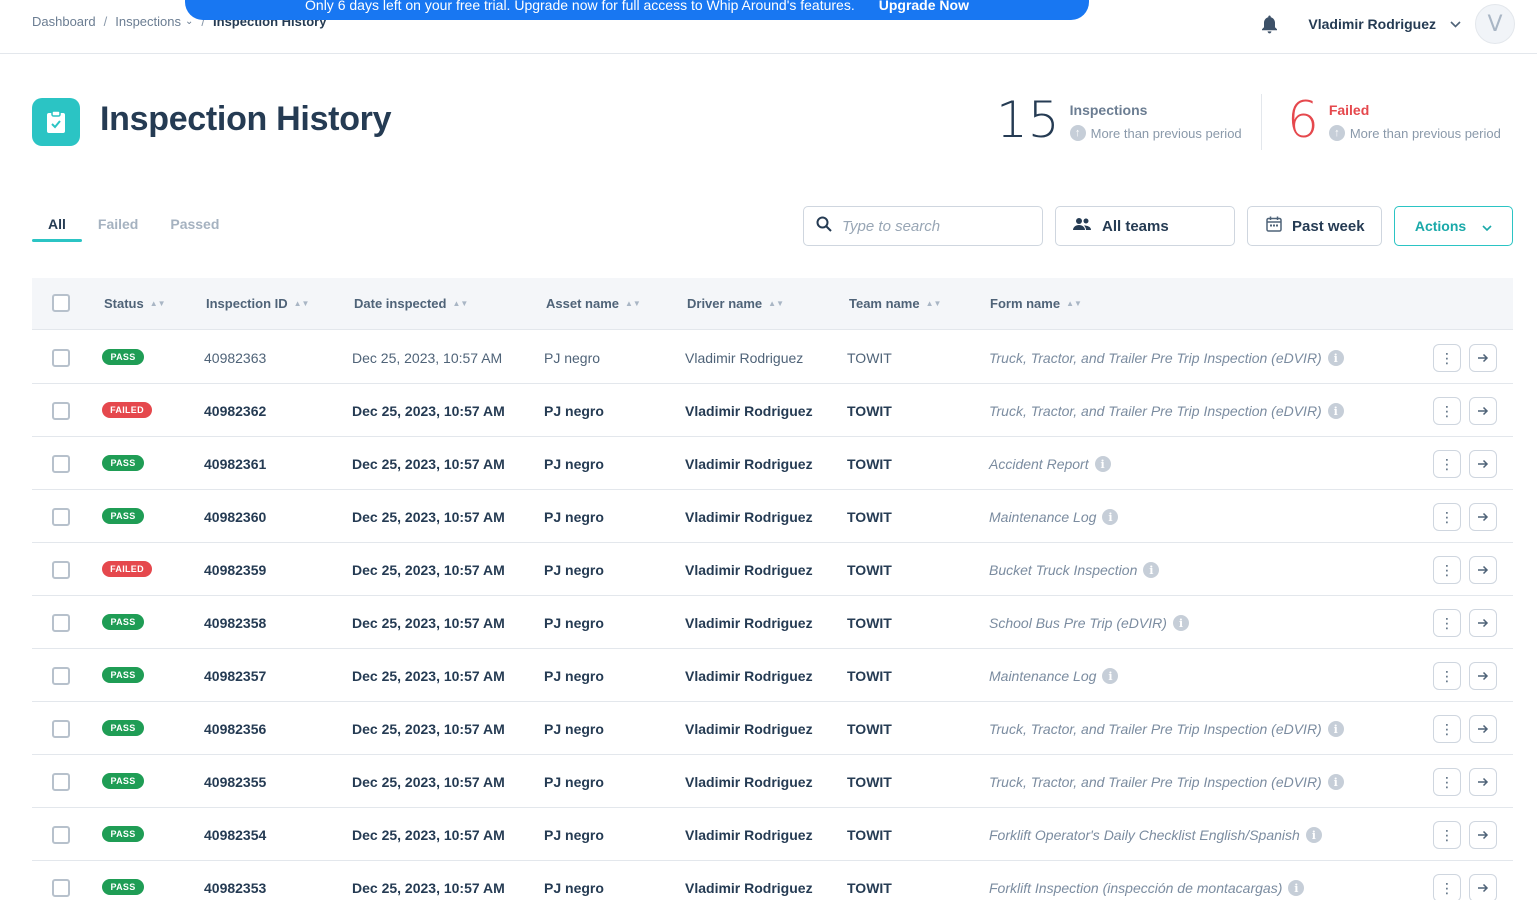  Describe the element at coordinates (235, 411) in the screenshot. I see `inspection-id: 40982362` at that location.